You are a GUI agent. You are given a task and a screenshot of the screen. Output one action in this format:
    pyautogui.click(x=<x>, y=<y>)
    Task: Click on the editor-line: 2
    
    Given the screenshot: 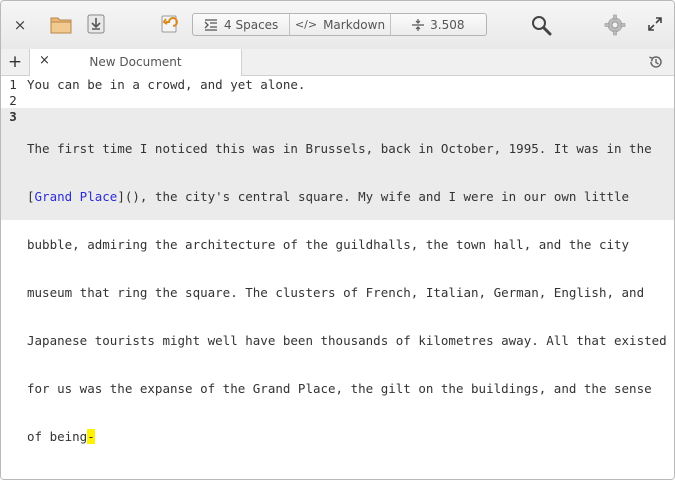 What is the action you would take?
    pyautogui.click(x=337, y=101)
    